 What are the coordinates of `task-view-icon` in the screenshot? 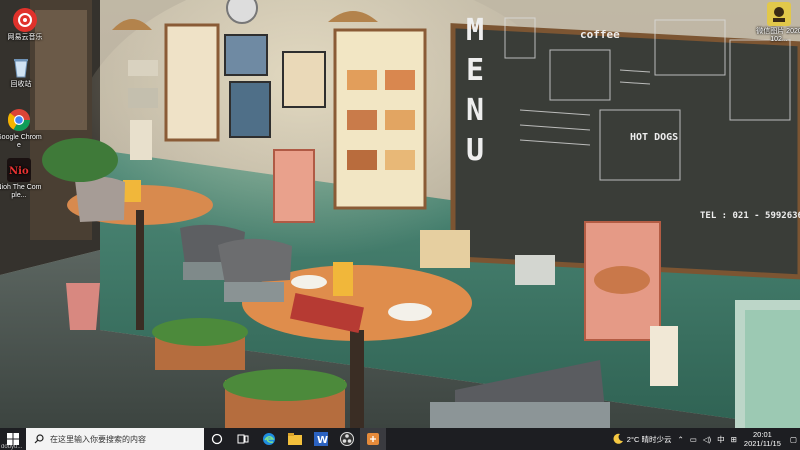 It's located at (243, 439).